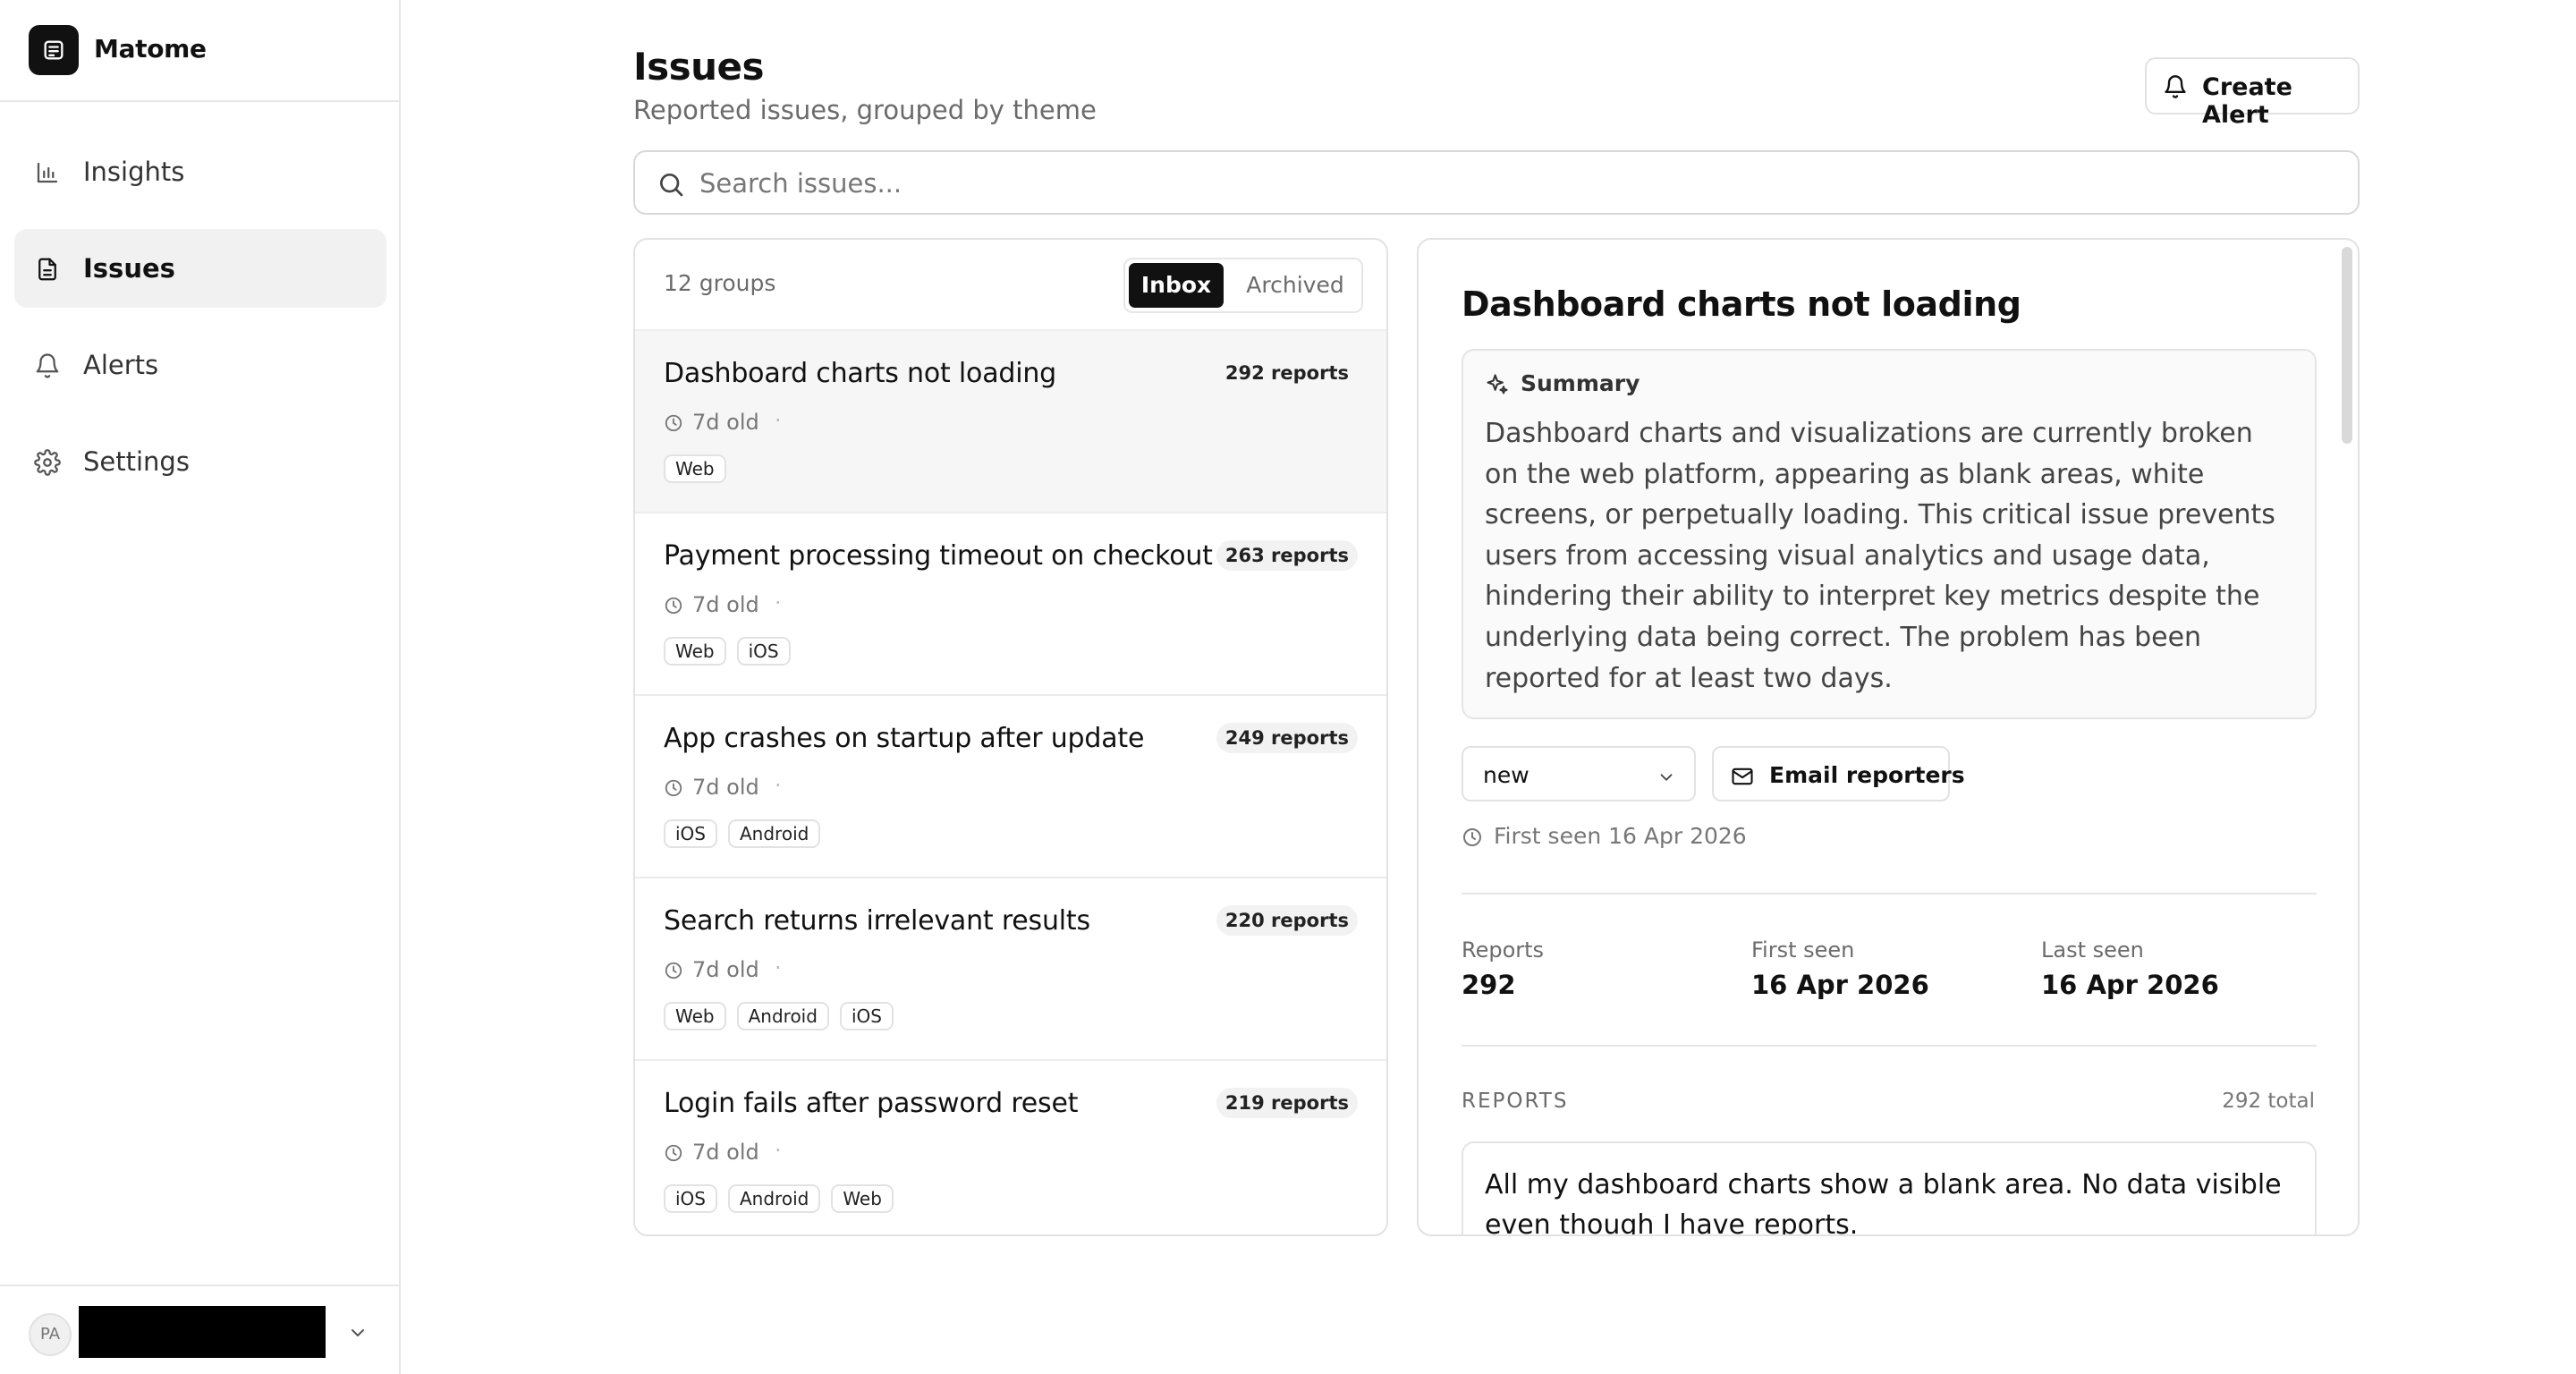 The width and height of the screenshot is (2576, 1374). What do you see at coordinates (134, 172) in the screenshot?
I see `sidebar-item-label: Insights` at bounding box center [134, 172].